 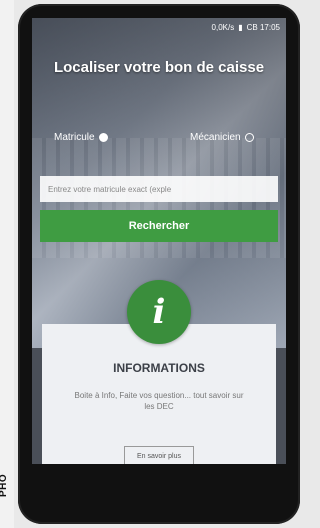 I want to click on photo-margin: INTO PHO, so click(x=7, y=264).